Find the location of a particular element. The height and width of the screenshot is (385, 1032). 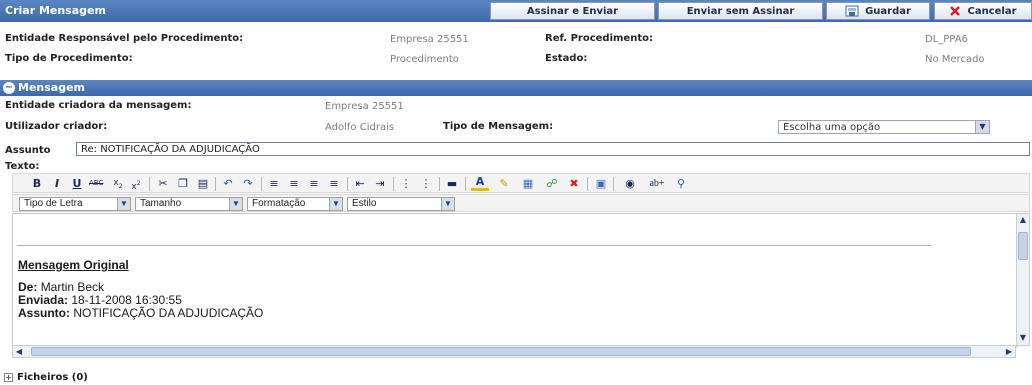

horizontal-rule is located at coordinates (474, 245).